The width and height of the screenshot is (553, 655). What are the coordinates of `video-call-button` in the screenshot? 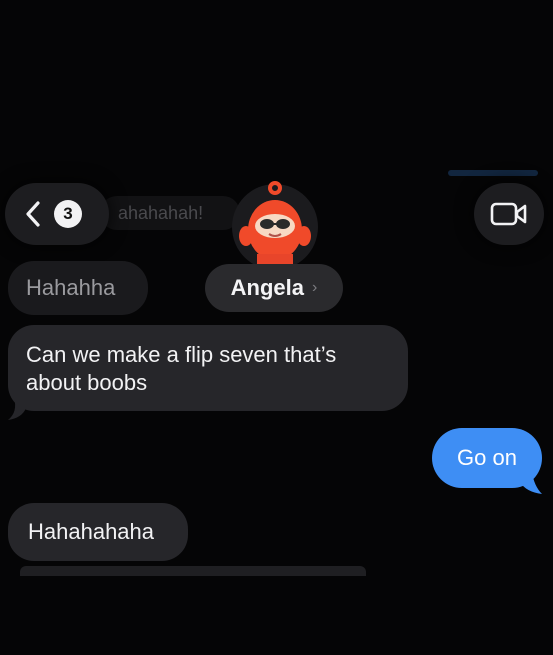 It's located at (509, 214).